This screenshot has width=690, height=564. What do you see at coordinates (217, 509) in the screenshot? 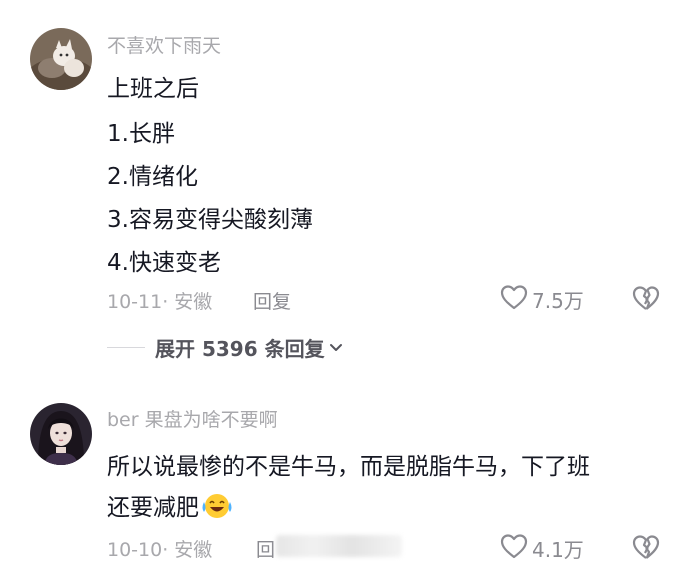
I see `crying-laughing-emoji-icon` at bounding box center [217, 509].